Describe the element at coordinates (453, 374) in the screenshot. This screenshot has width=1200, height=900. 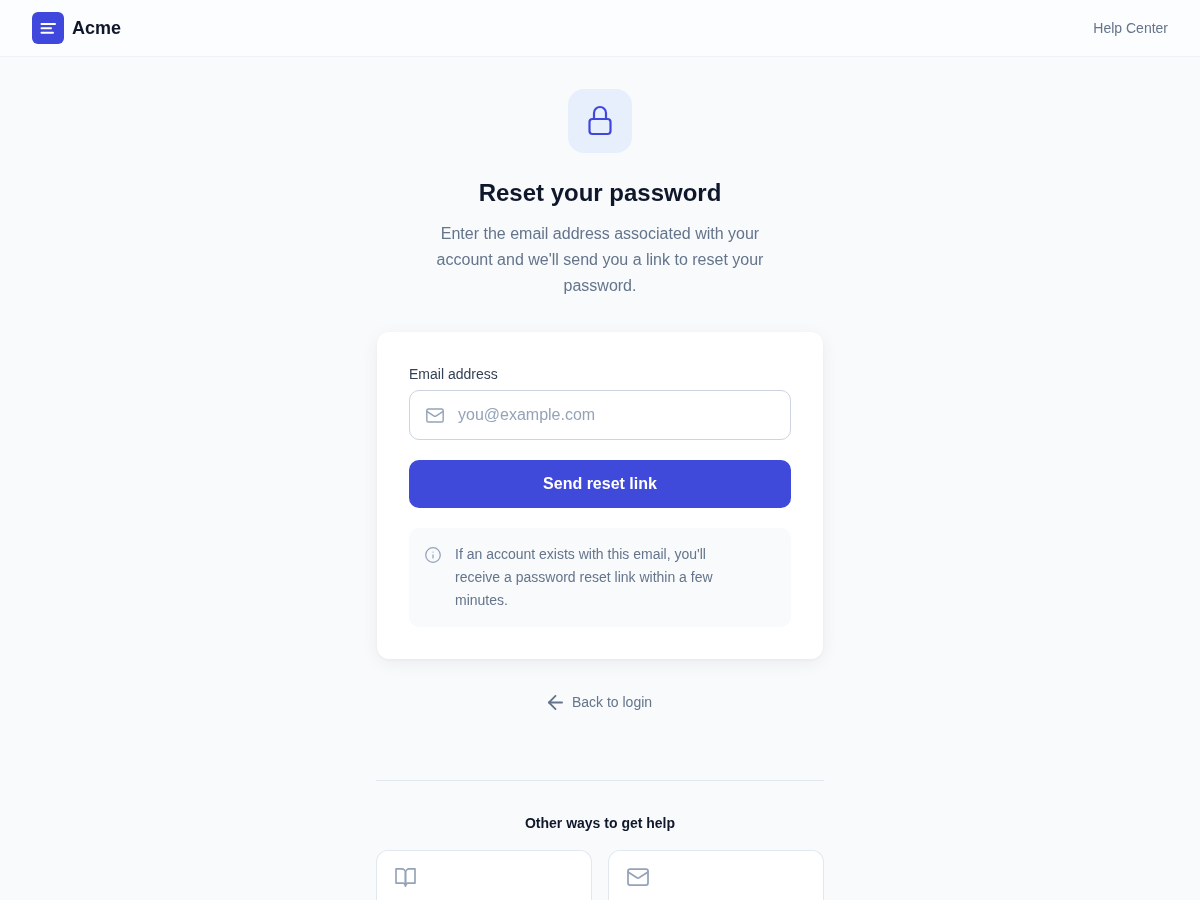
I see `email-label: Email address` at that location.